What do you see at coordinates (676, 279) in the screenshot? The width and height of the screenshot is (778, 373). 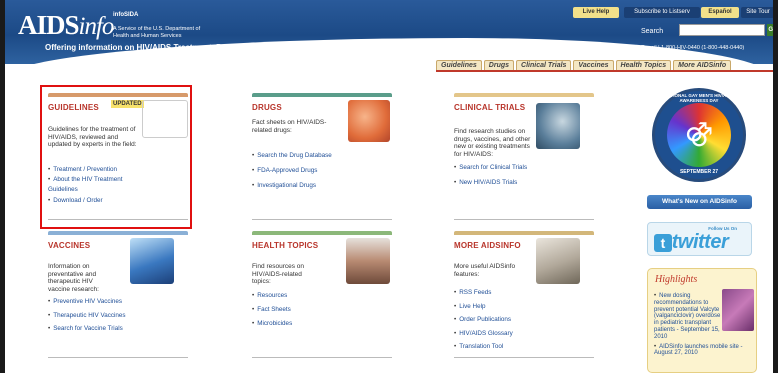 I see `highlights-title: Highlights` at bounding box center [676, 279].